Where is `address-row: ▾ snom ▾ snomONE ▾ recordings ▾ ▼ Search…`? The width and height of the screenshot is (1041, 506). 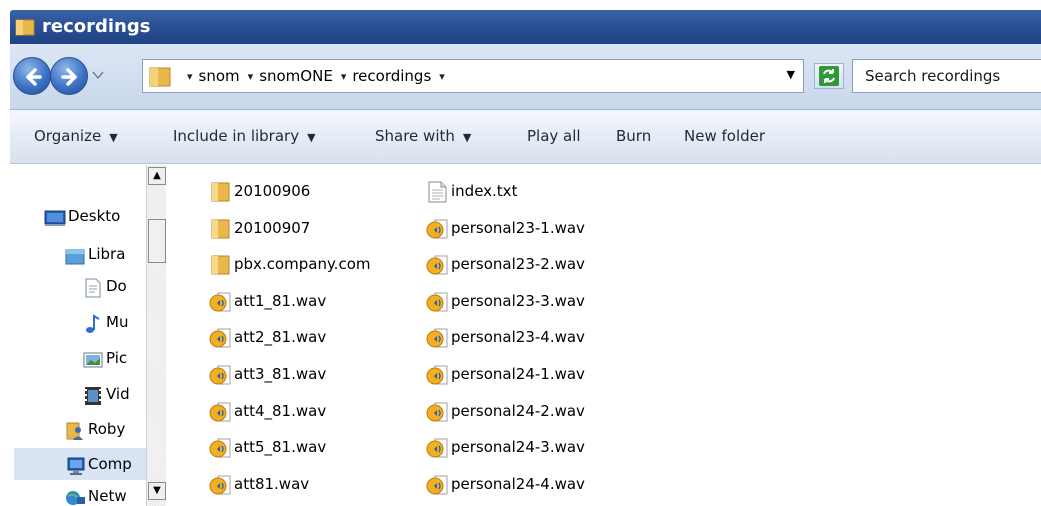 address-row: ▾ snom ▾ snomONE ▾ recordings ▾ ▼ Search… is located at coordinates (525, 77).